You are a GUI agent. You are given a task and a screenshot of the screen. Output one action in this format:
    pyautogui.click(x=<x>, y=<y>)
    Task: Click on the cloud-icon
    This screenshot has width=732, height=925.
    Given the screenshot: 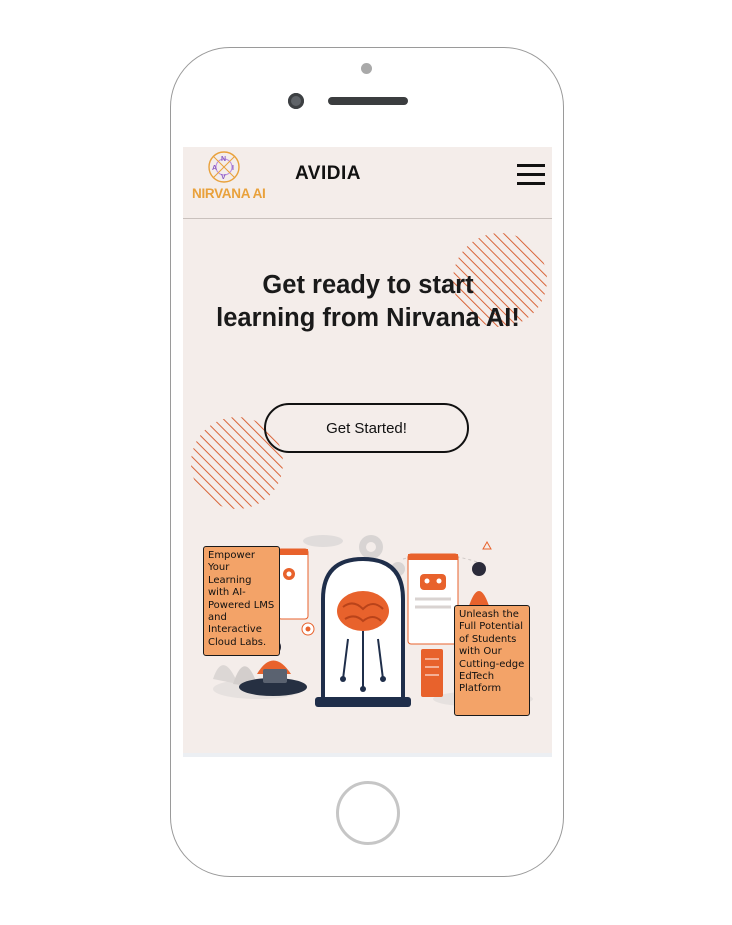 What is the action you would take?
    pyautogui.click(x=323, y=541)
    